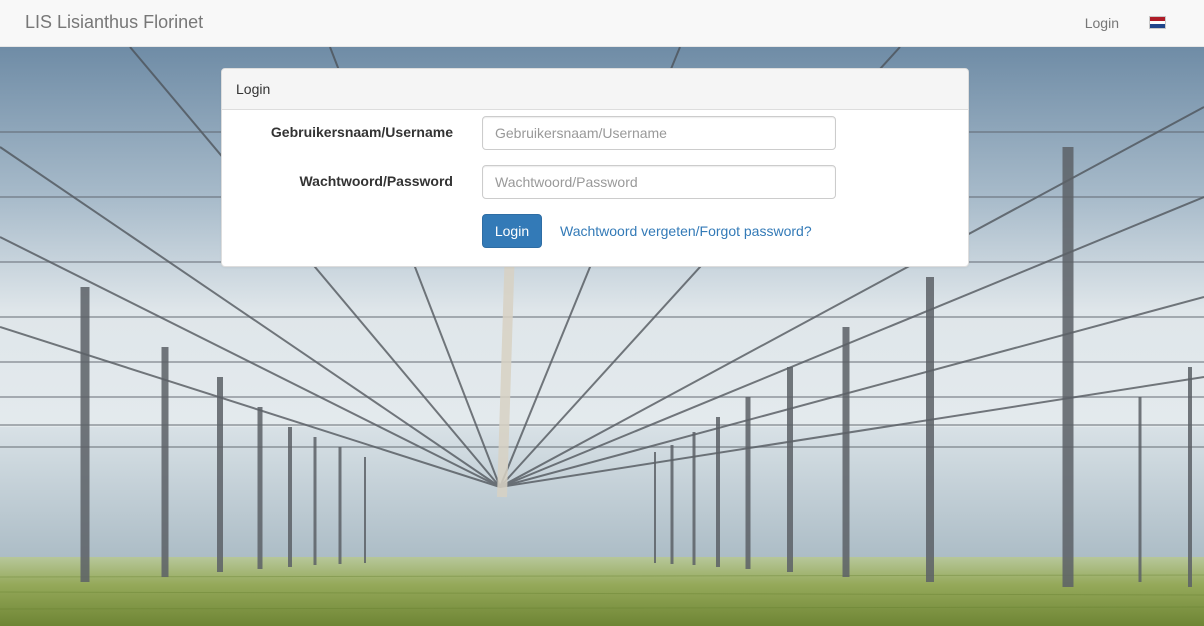  Describe the element at coordinates (361, 132) in the screenshot. I see `username-label: Gebruikersnaam/Username` at that location.